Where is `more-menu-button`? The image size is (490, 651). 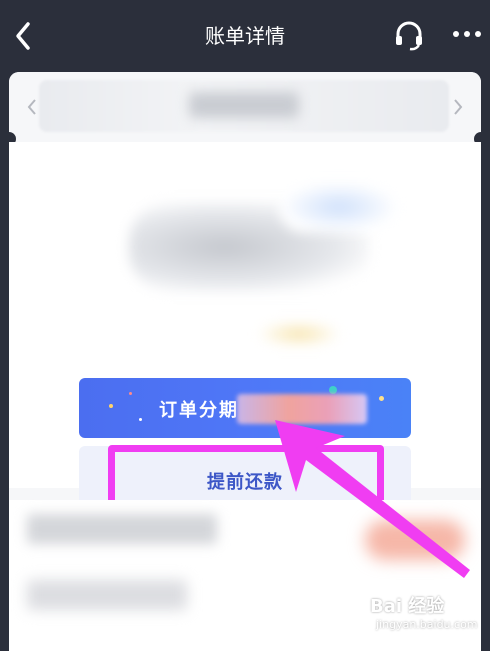
more-menu-button is located at coordinates (468, 34).